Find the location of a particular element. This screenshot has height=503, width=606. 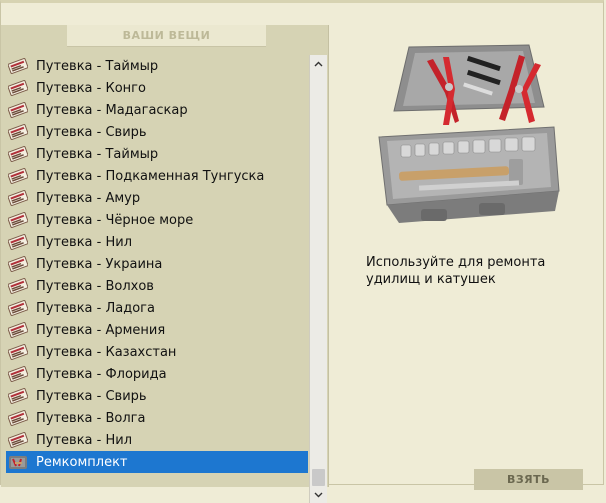

inventory-item-label: Путевка - Амур is located at coordinates (88, 198).